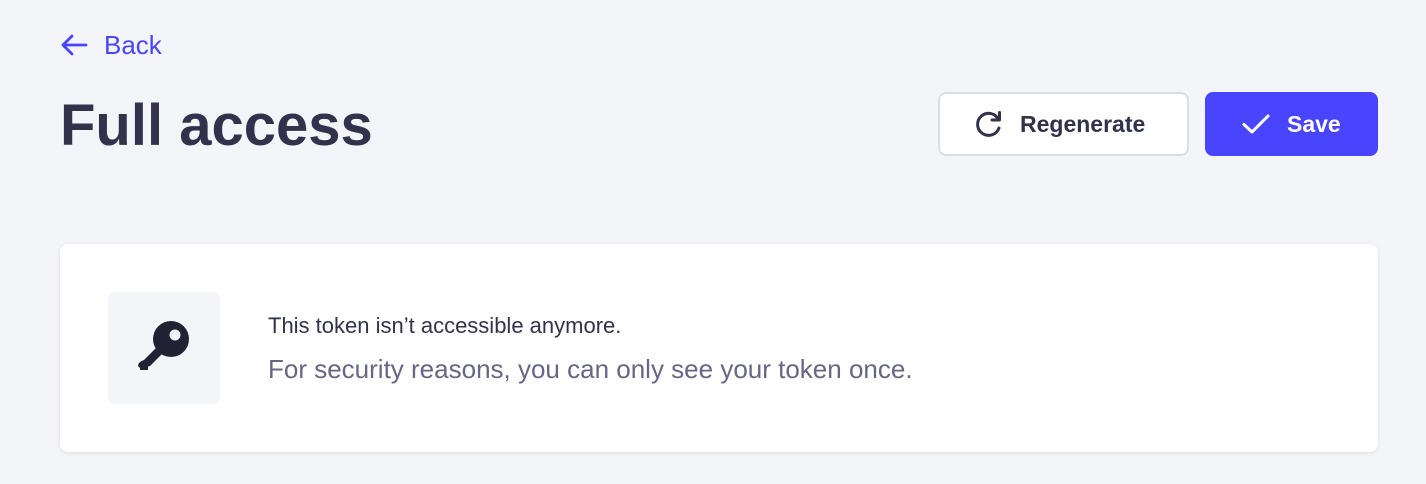 The image size is (1426, 484). Describe the element at coordinates (216, 125) in the screenshot. I see `page-title: Full access` at that location.